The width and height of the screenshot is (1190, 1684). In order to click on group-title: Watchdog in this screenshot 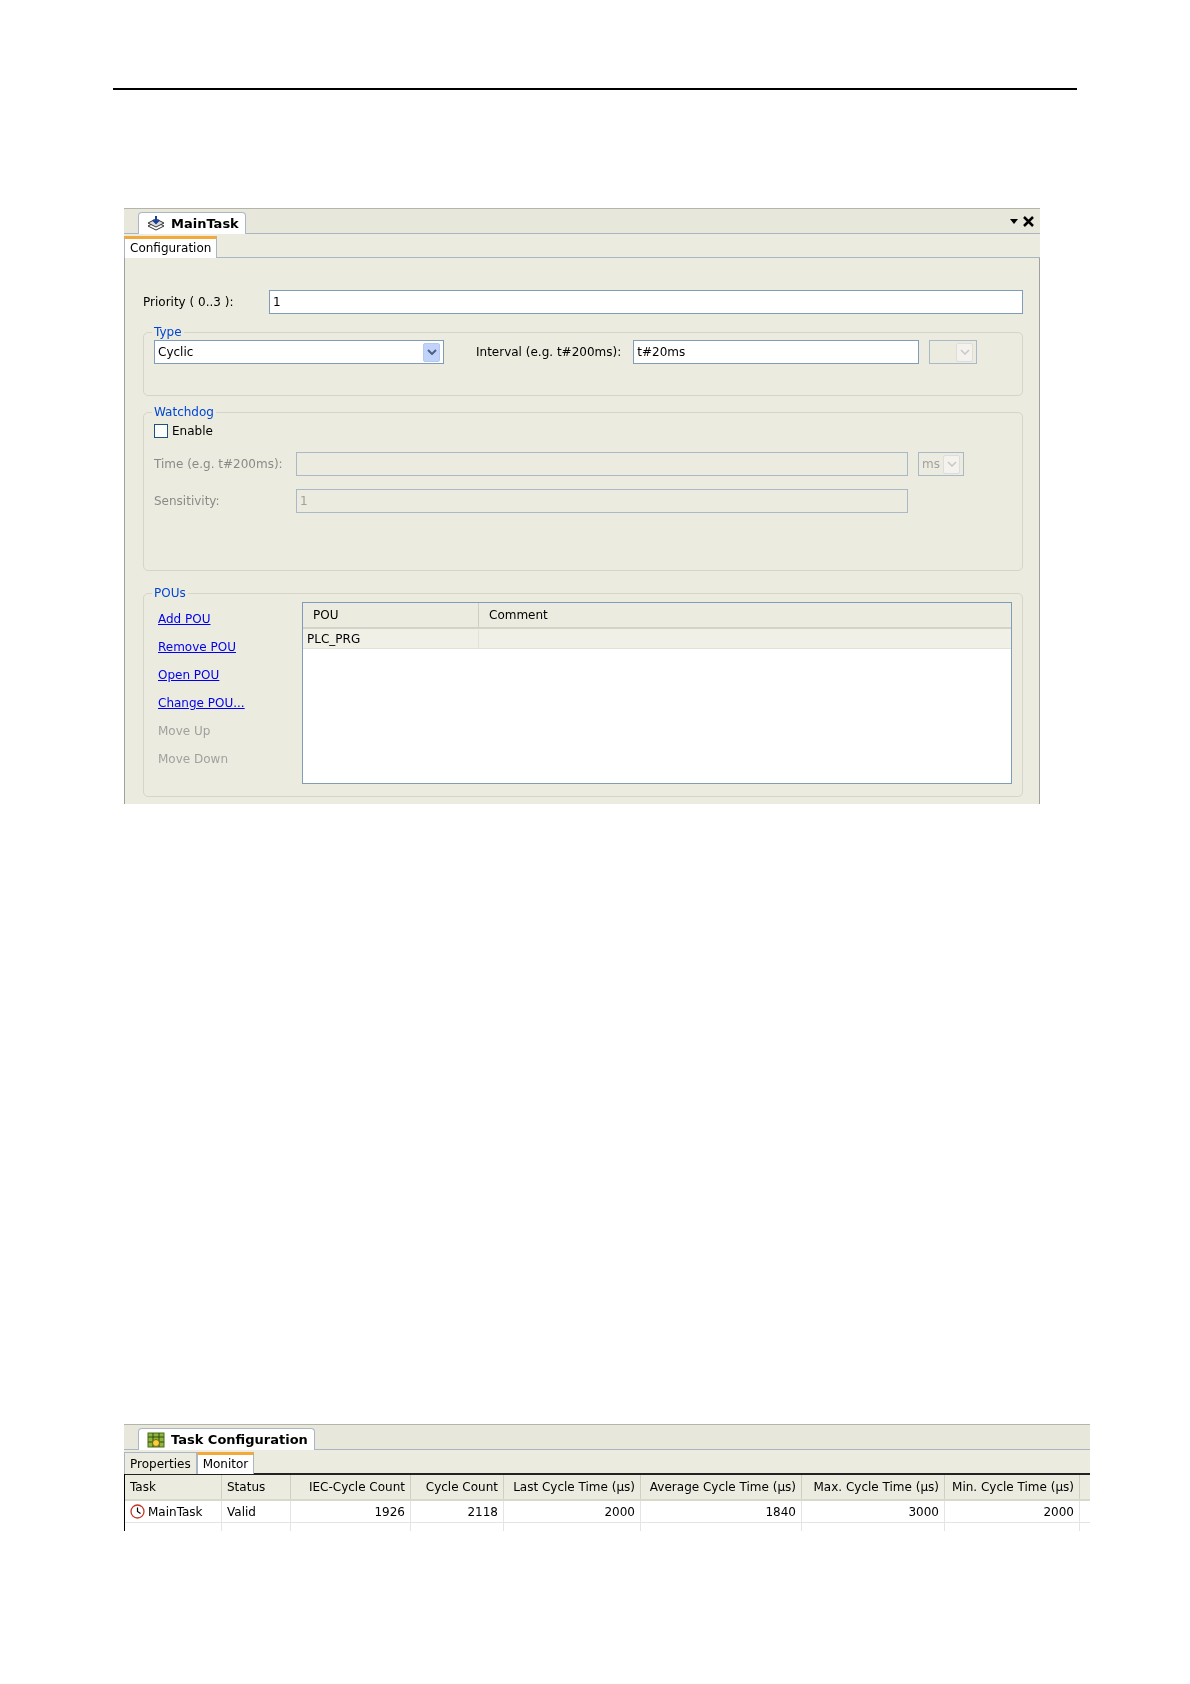, I will do `click(184, 412)`.